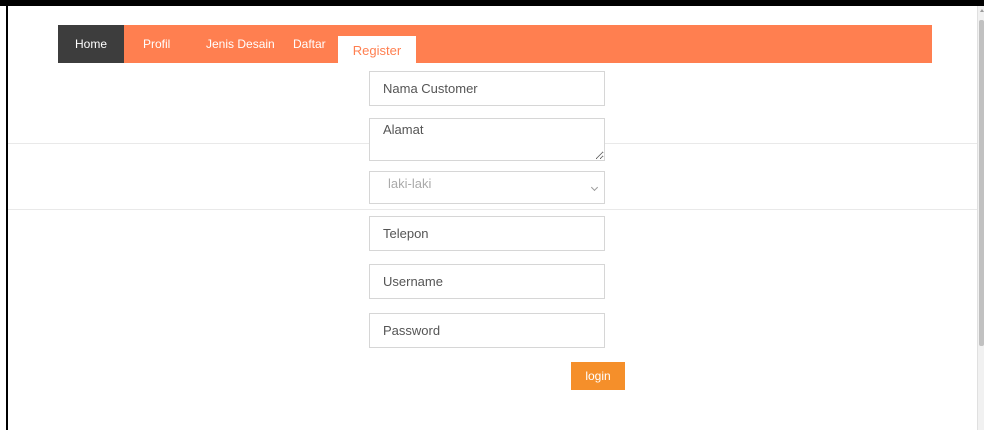  Describe the element at coordinates (982, 10) in the screenshot. I see `scroll-up-arrow-icon` at that location.